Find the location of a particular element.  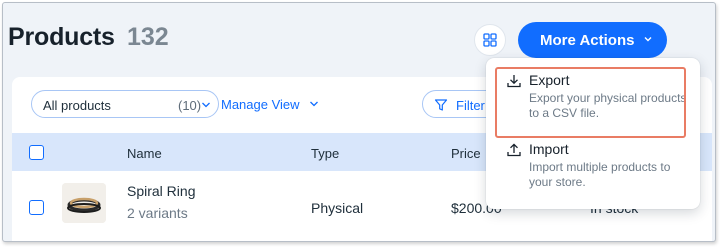

row-checkbox is located at coordinates (36, 207).